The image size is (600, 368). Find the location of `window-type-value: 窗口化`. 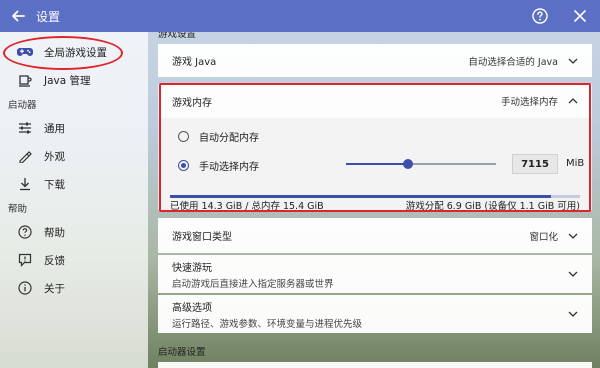

window-type-value: 窗口化 is located at coordinates (543, 237).